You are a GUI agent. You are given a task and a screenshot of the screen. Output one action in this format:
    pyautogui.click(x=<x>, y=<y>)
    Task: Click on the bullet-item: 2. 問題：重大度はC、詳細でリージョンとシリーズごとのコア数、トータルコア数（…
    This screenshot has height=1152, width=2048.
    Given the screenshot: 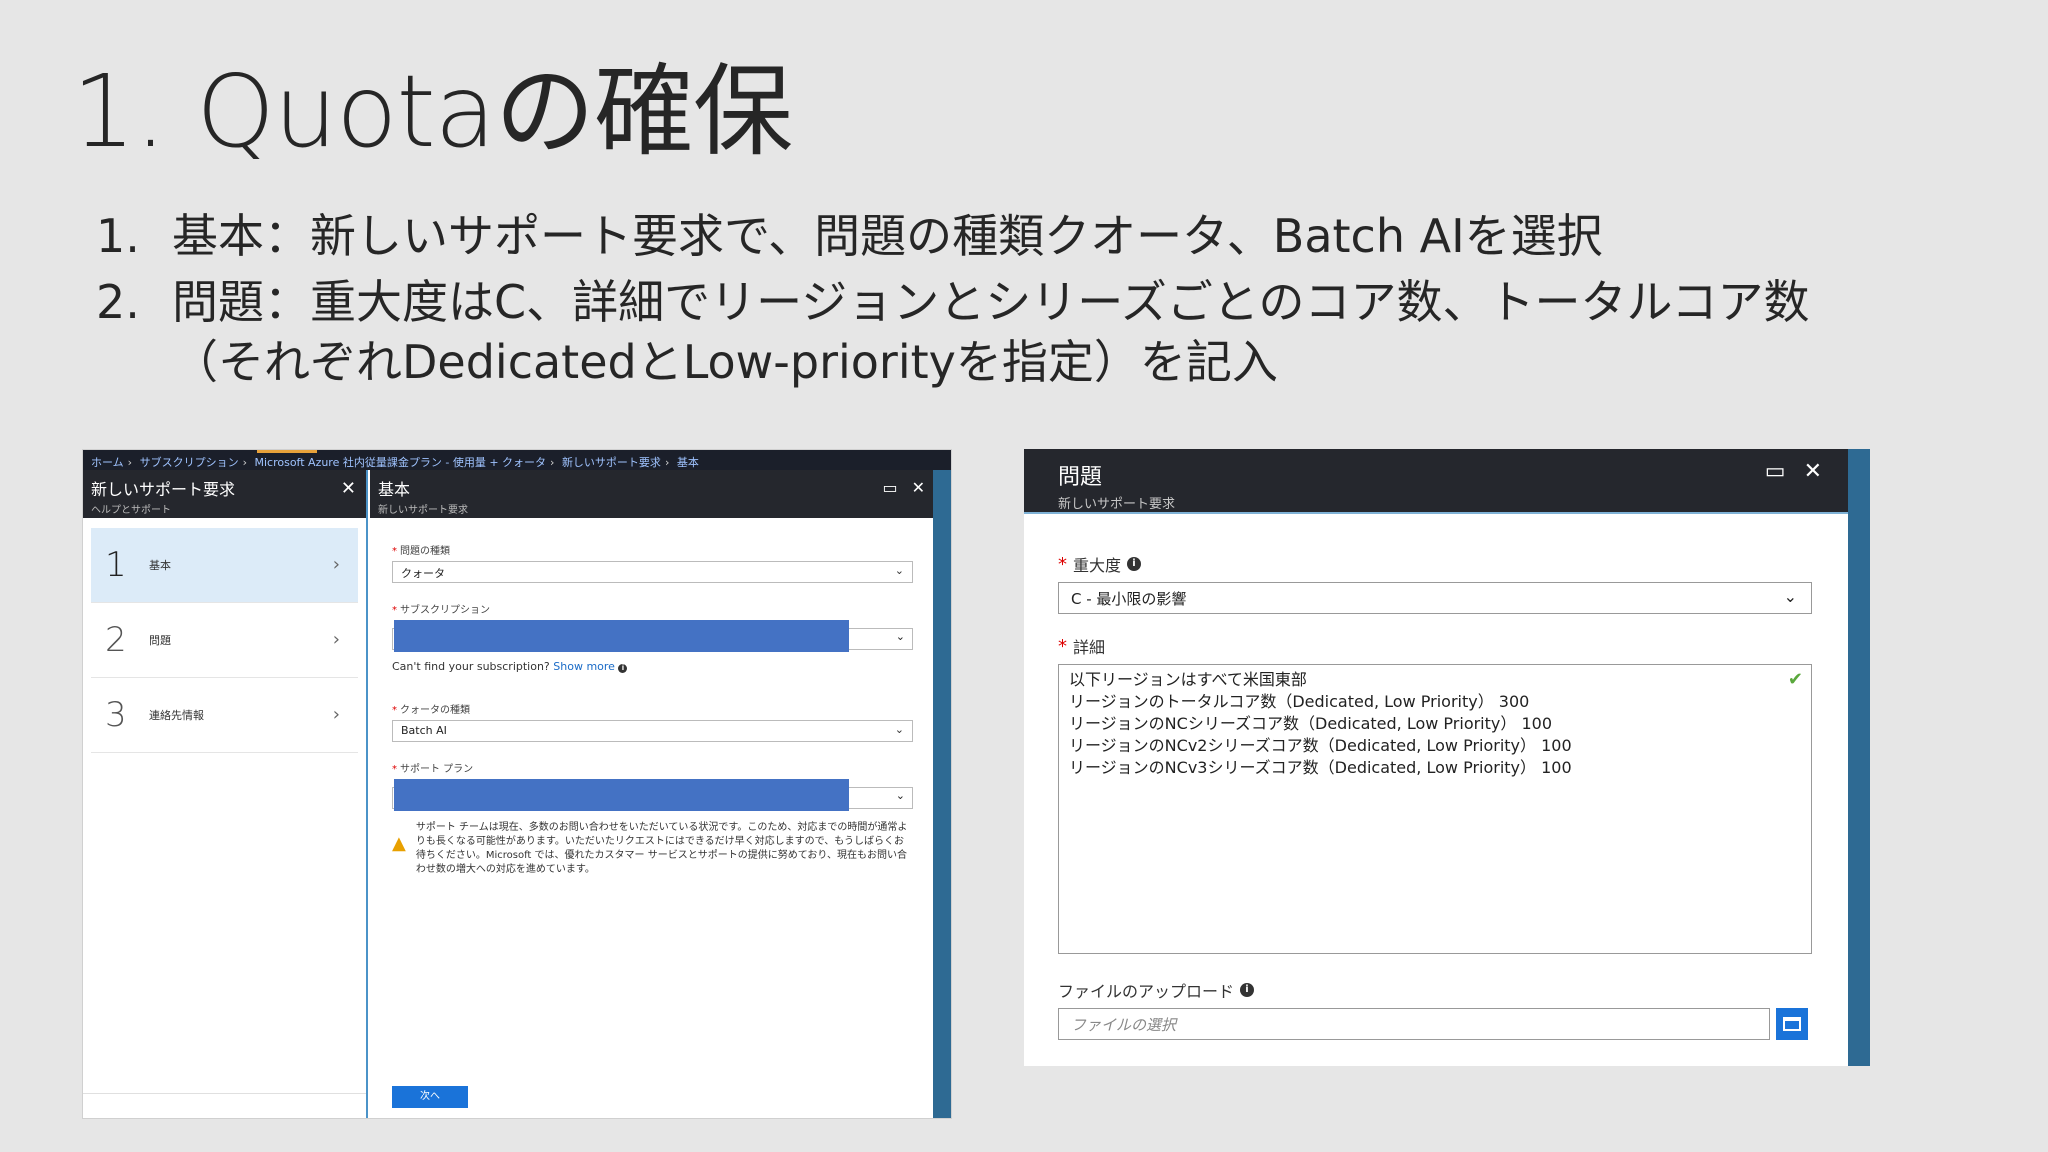 What is the action you would take?
    pyautogui.click(x=956, y=332)
    